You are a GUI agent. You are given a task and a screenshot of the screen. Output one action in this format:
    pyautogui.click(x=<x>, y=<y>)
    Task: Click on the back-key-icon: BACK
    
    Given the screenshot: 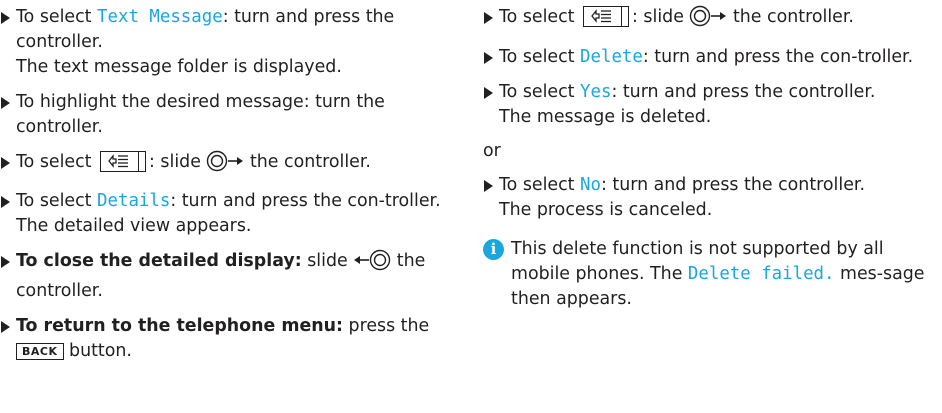 What is the action you would take?
    pyautogui.click(x=40, y=351)
    